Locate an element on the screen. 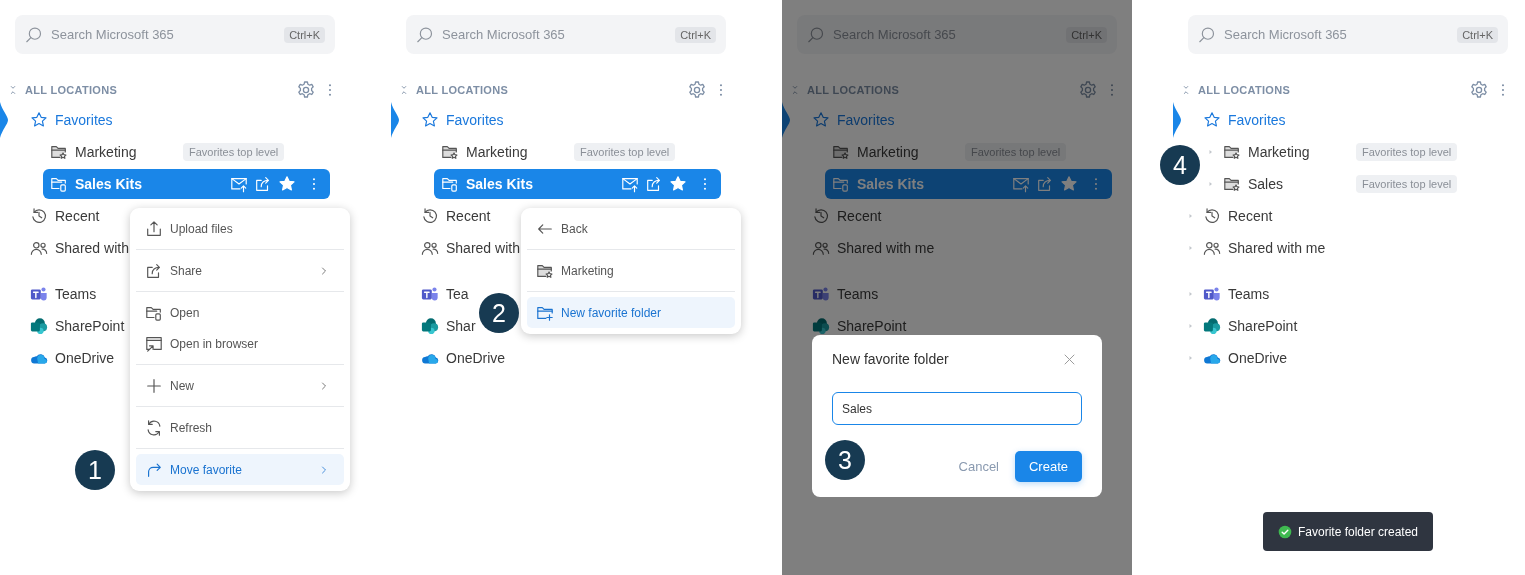  step-badge: 4 is located at coordinates (1180, 165).